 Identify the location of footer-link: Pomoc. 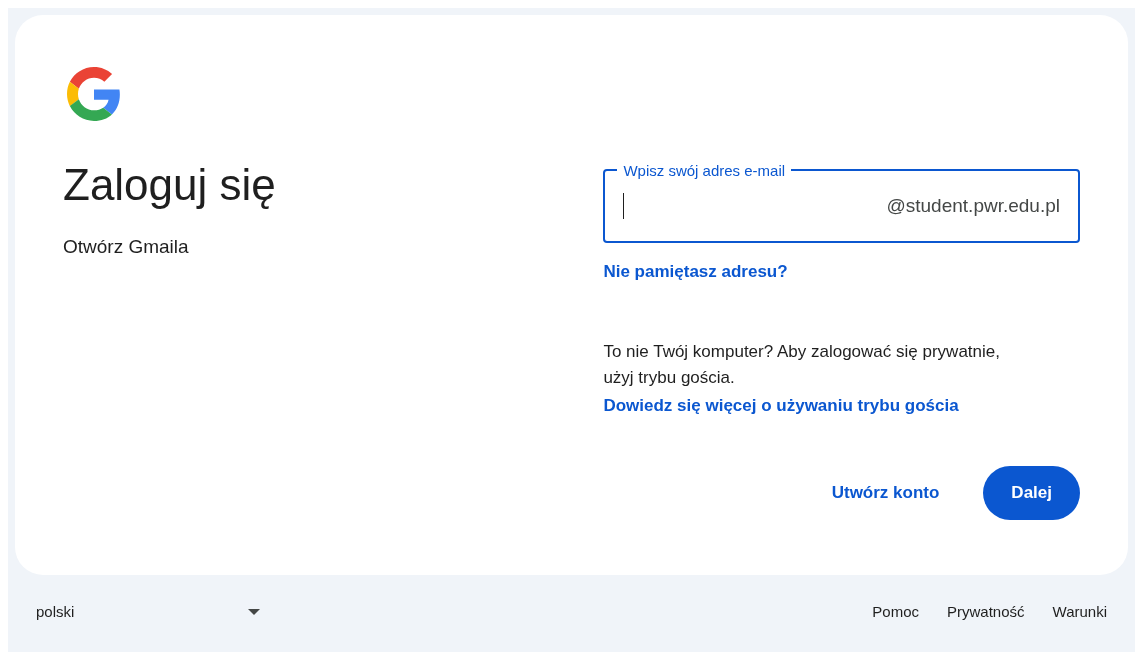
(895, 612).